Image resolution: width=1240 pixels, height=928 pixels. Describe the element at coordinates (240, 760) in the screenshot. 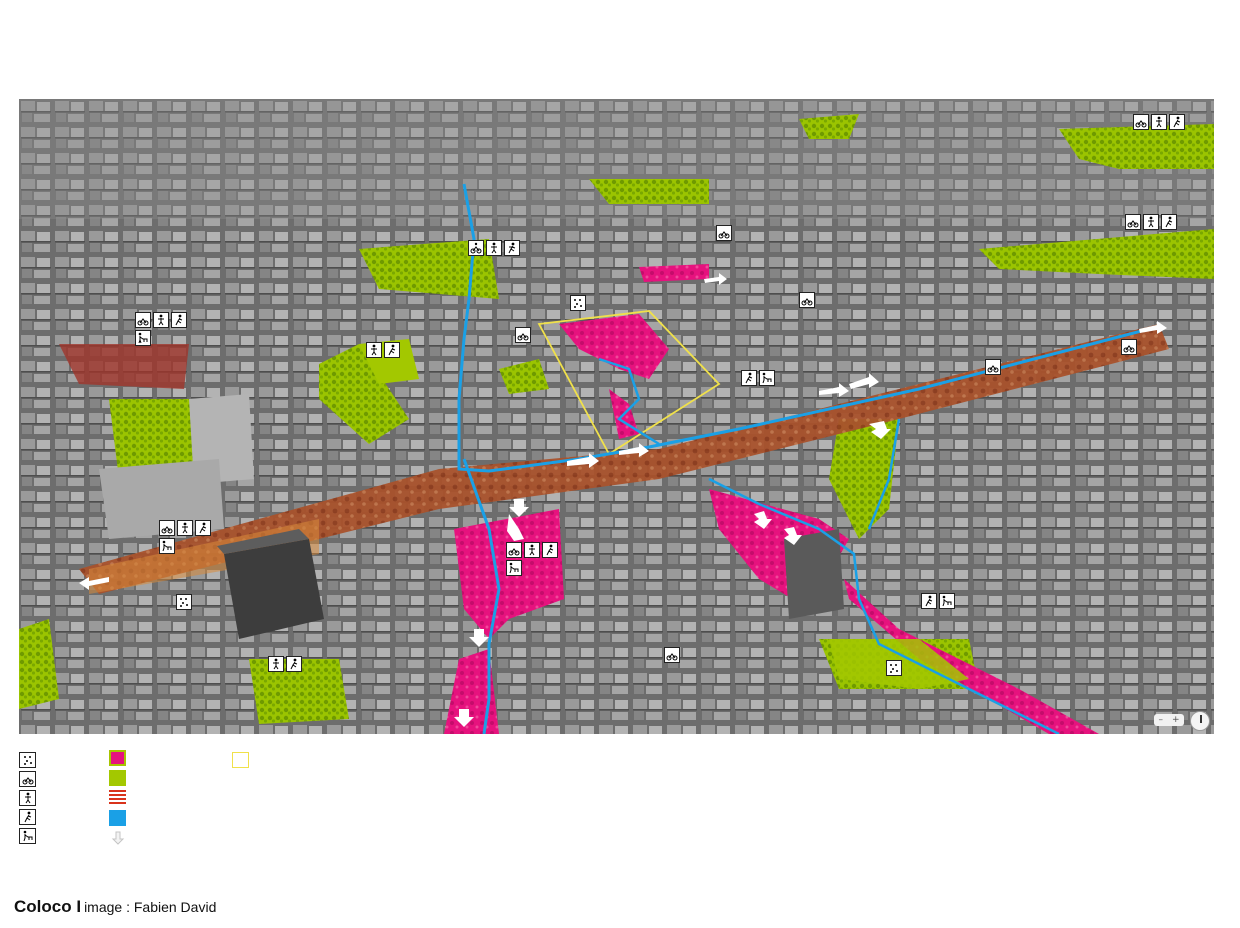

I see `legend-swatch-project-outline` at that location.